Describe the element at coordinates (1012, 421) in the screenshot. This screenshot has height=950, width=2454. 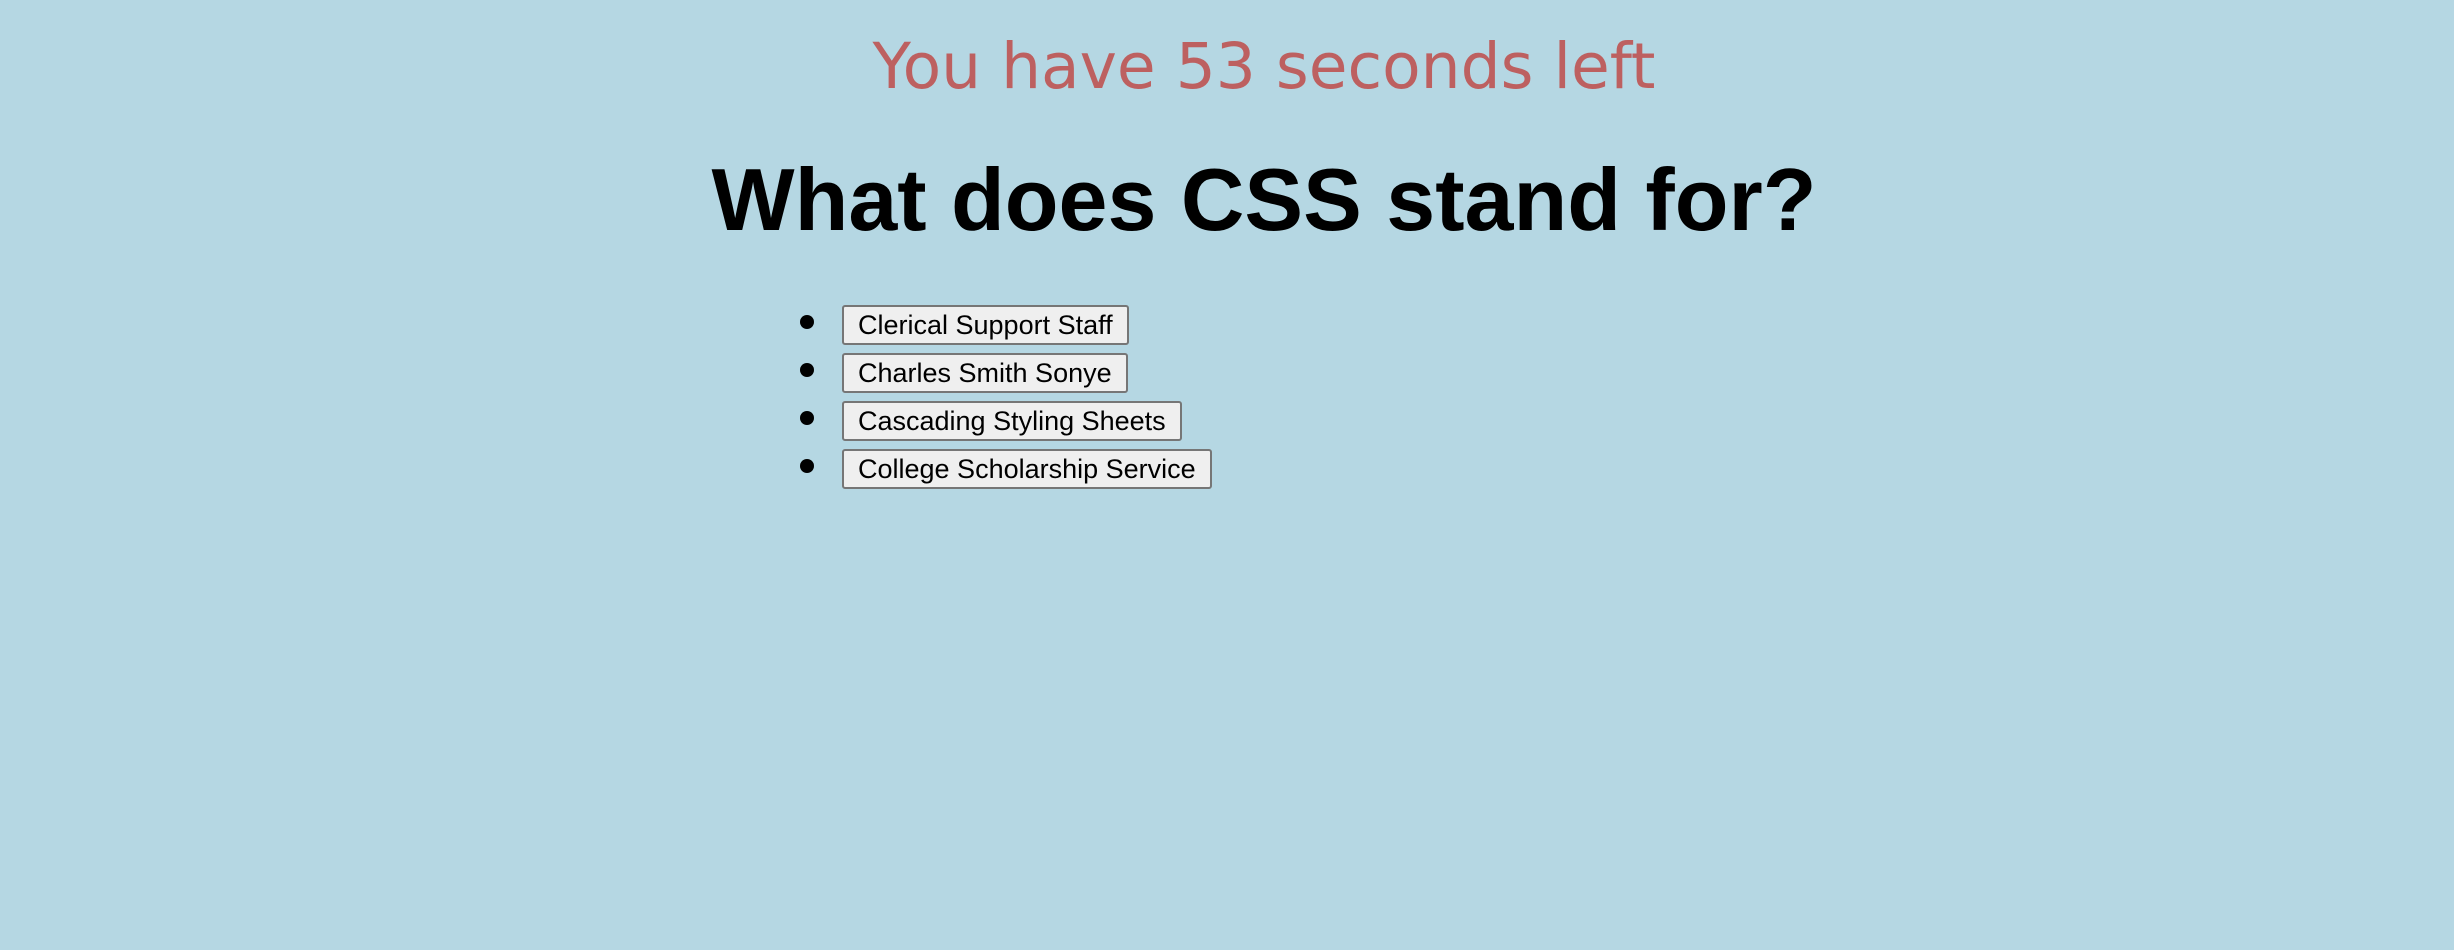
I see `answer-button-cascading-styling-sheets: Cascading Styling Sheets` at that location.